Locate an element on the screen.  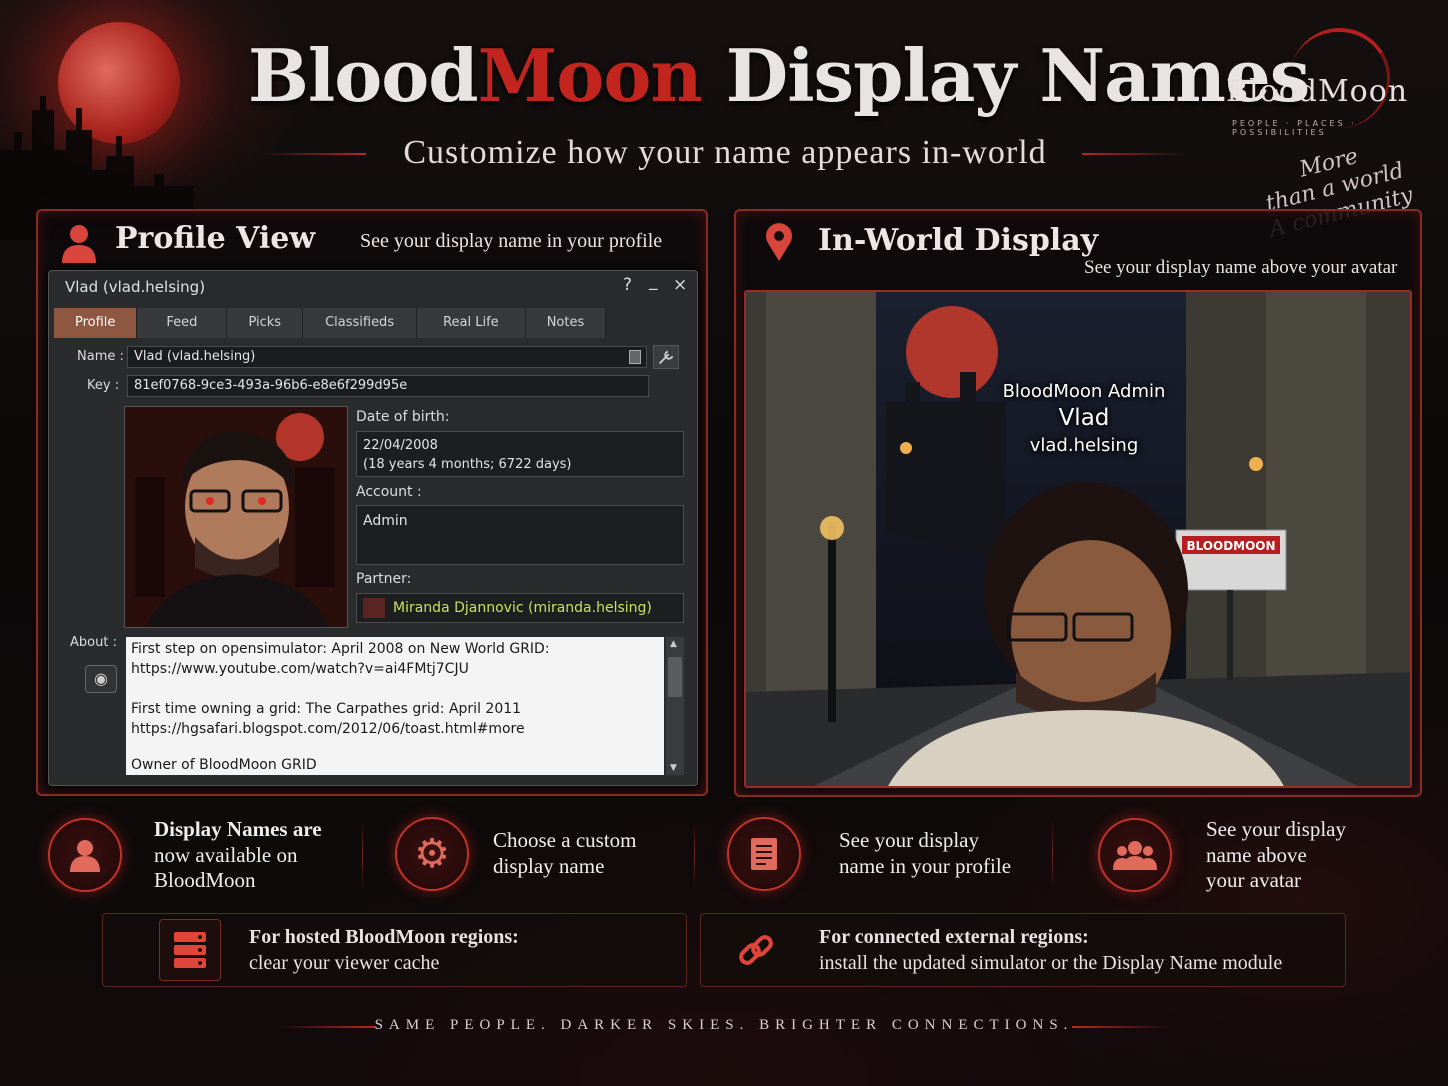
profile-view-heading: Profile View is located at coordinates (215, 238).